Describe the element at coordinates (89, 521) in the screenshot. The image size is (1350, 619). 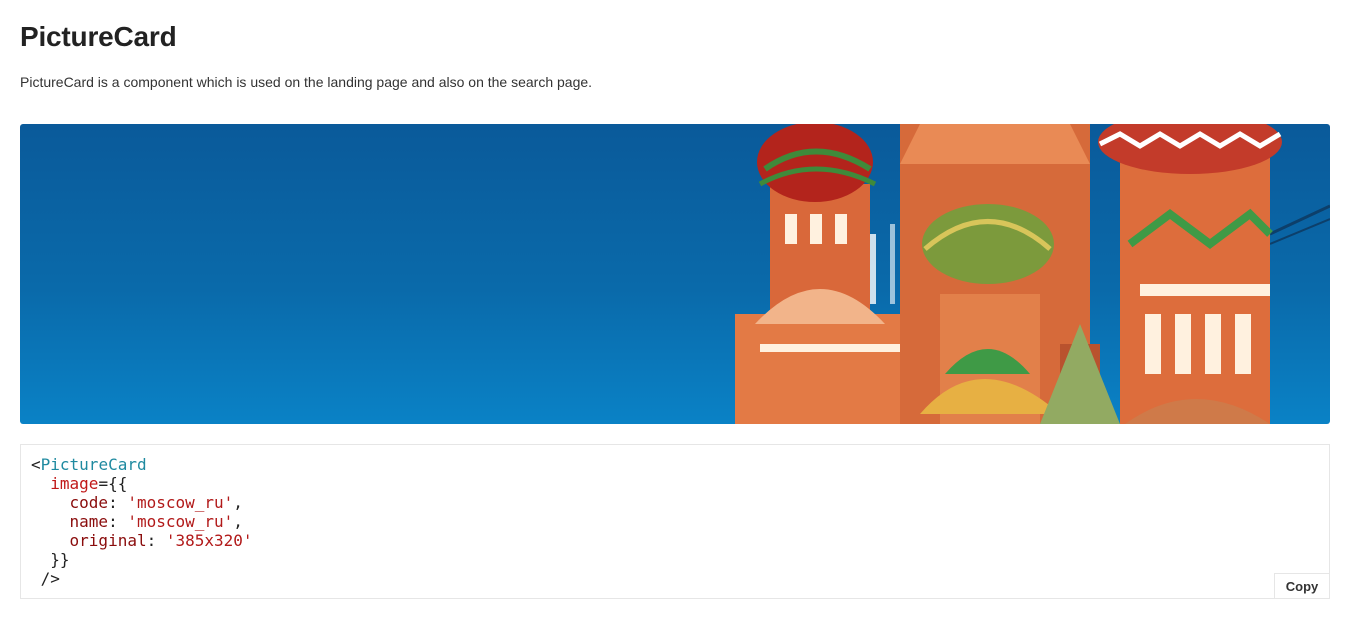
I see `code-key: name` at that location.